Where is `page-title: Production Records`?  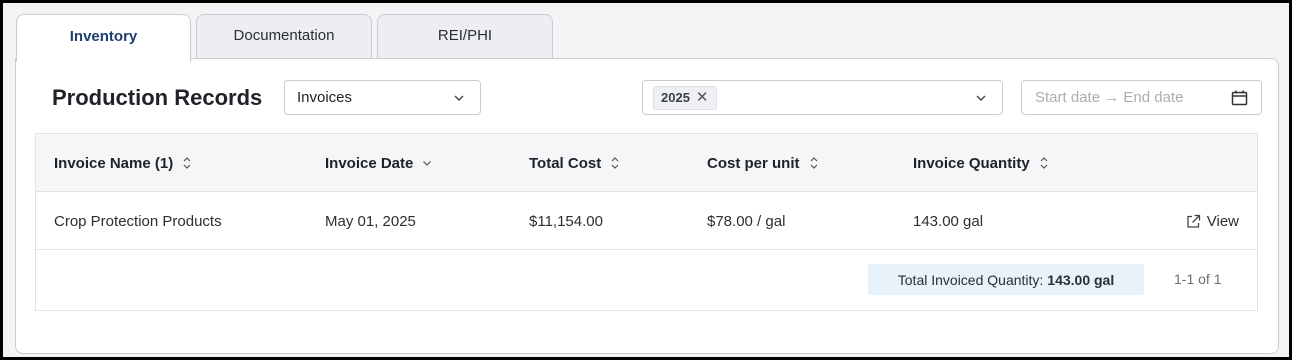 page-title: Production Records is located at coordinates (157, 97).